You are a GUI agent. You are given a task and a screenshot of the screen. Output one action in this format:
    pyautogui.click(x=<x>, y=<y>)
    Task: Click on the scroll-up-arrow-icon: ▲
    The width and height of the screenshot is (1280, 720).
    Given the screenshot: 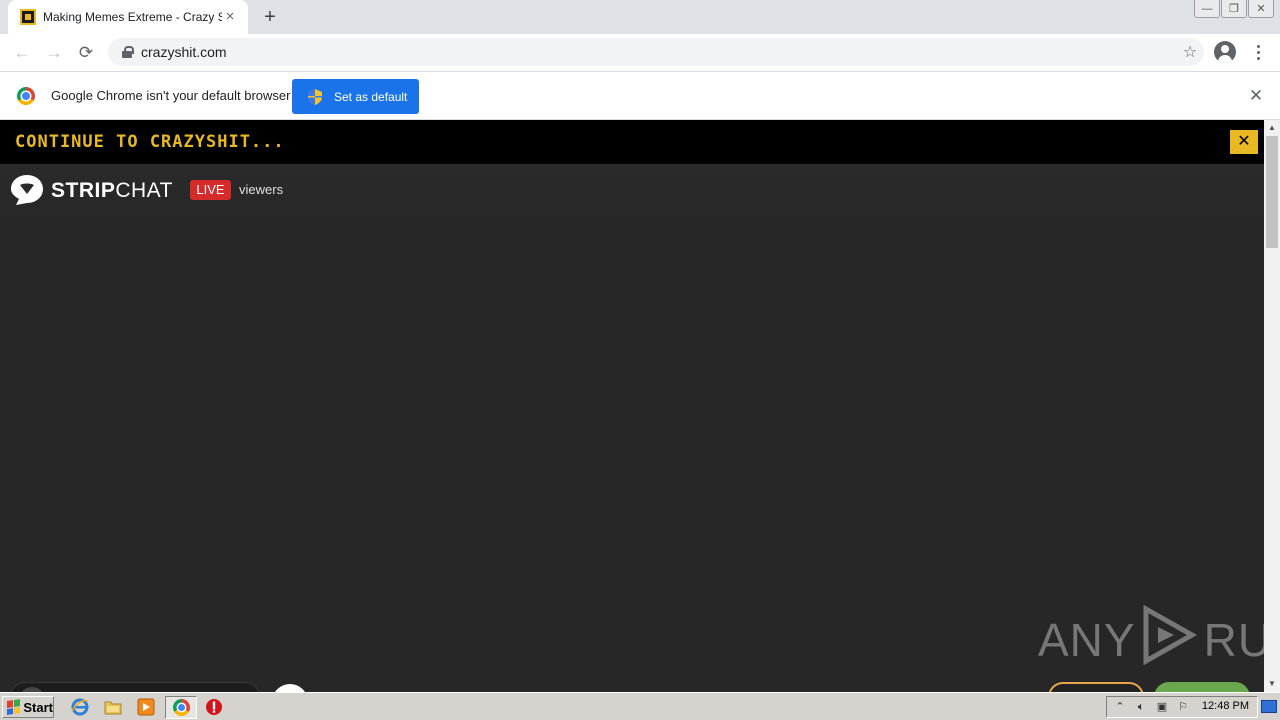 What is the action you would take?
    pyautogui.click(x=1272, y=128)
    